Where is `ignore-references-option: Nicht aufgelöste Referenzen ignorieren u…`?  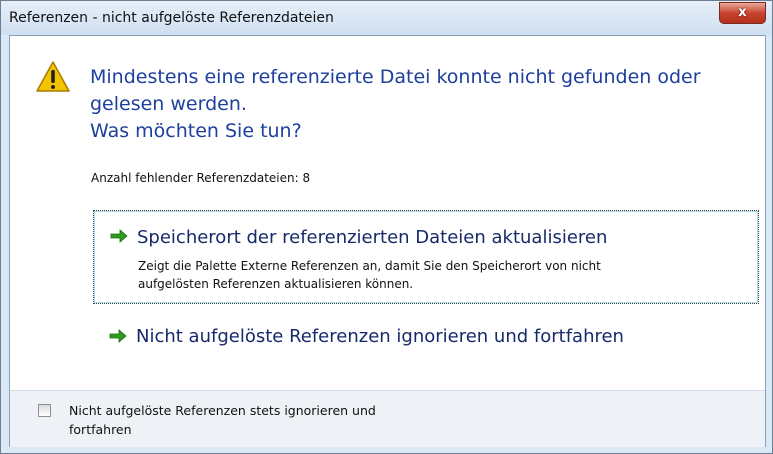 ignore-references-option: Nicht aufgelöste Referenzen ignorieren u… is located at coordinates (425, 338).